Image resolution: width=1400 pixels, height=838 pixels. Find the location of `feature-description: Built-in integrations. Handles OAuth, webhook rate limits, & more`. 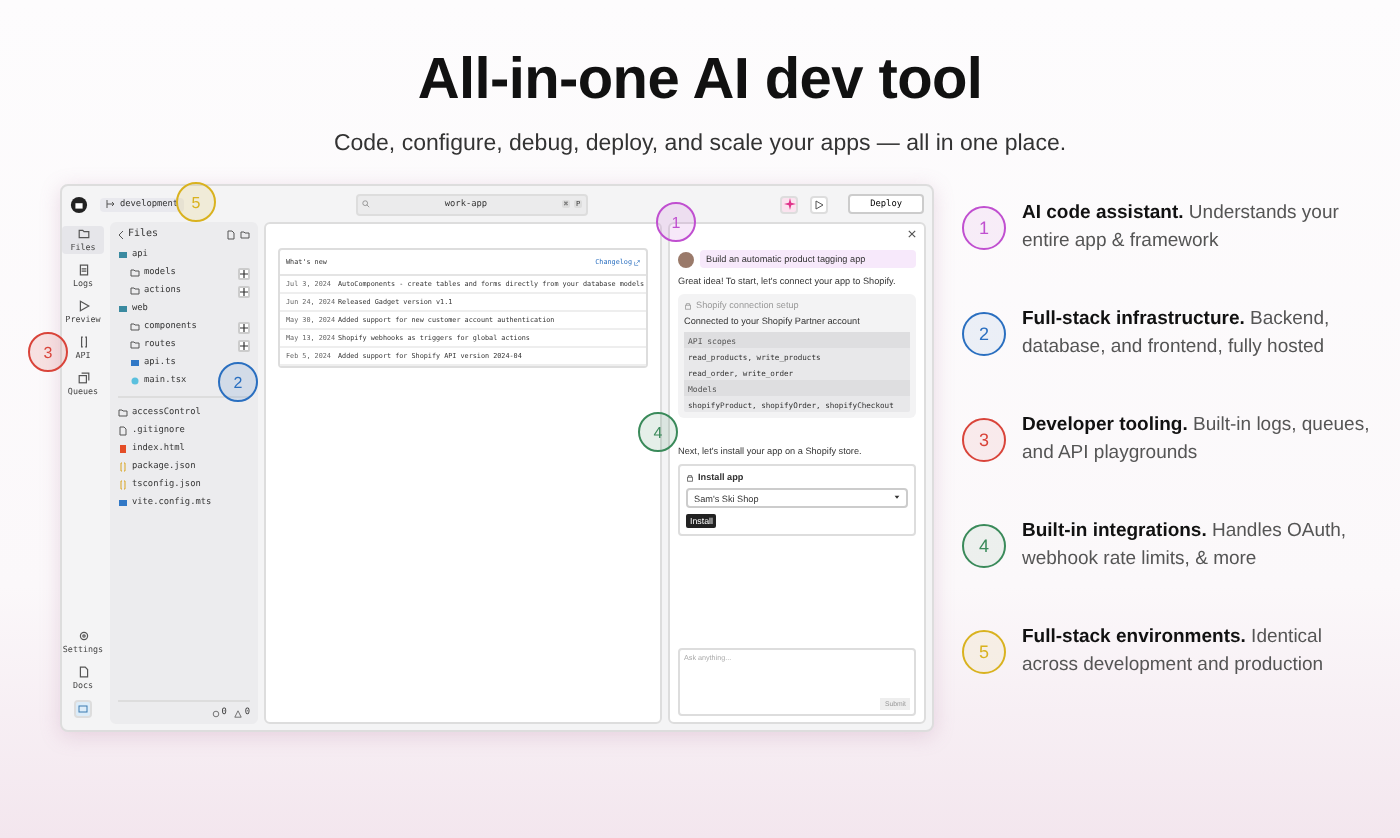

feature-description: Built-in integrations. Handles OAuth, webhook rate limits, & more is located at coordinates (1185, 545).